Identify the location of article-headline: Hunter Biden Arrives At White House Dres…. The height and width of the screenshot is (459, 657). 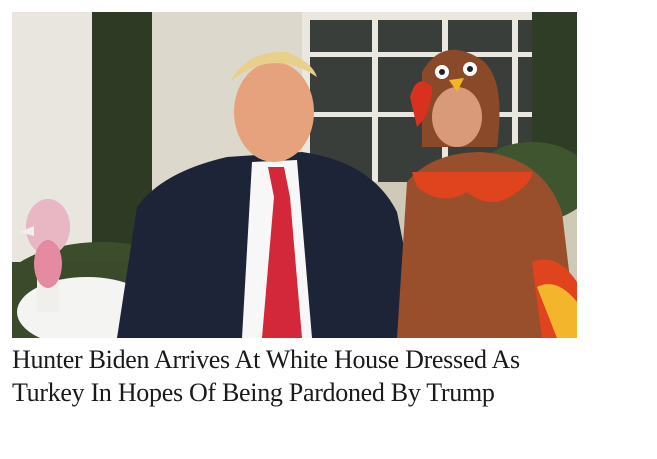
(292, 376).